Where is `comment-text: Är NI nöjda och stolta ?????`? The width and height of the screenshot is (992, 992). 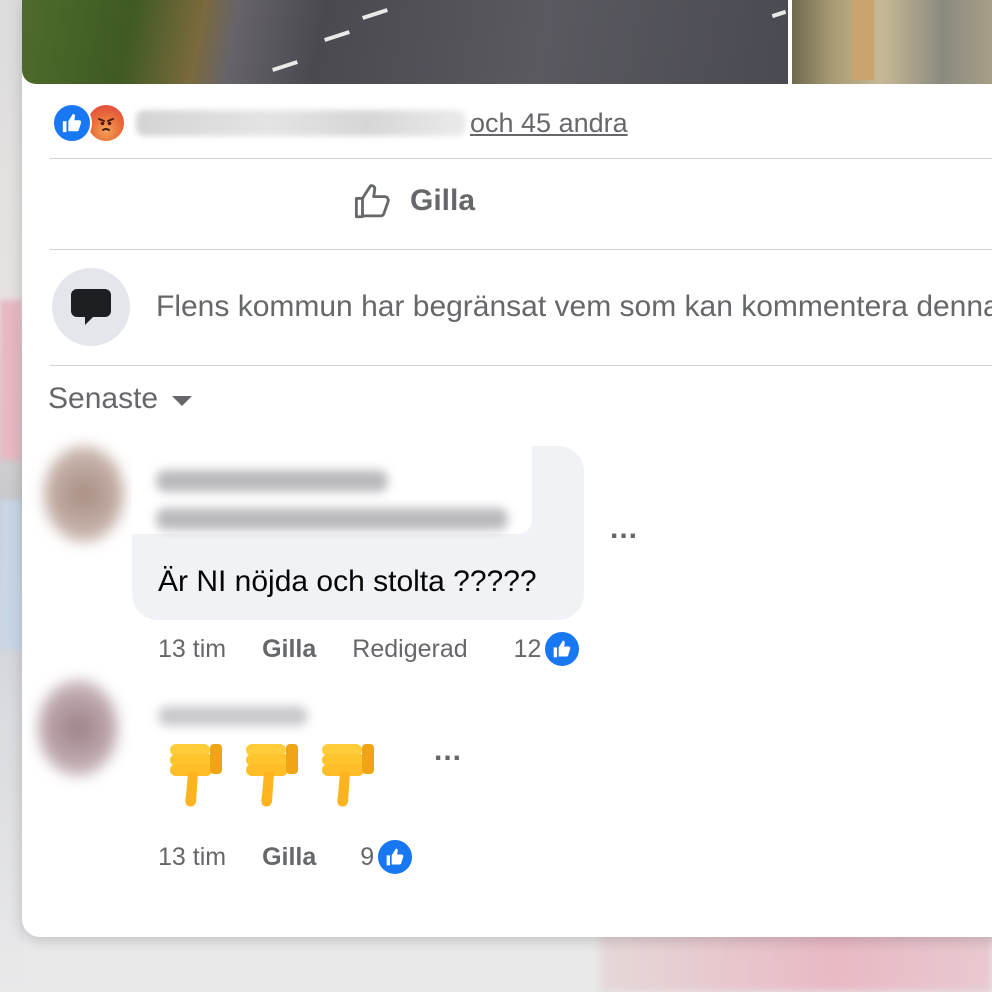
comment-text: Är NI nöjda och stolta ????? is located at coordinates (347, 581).